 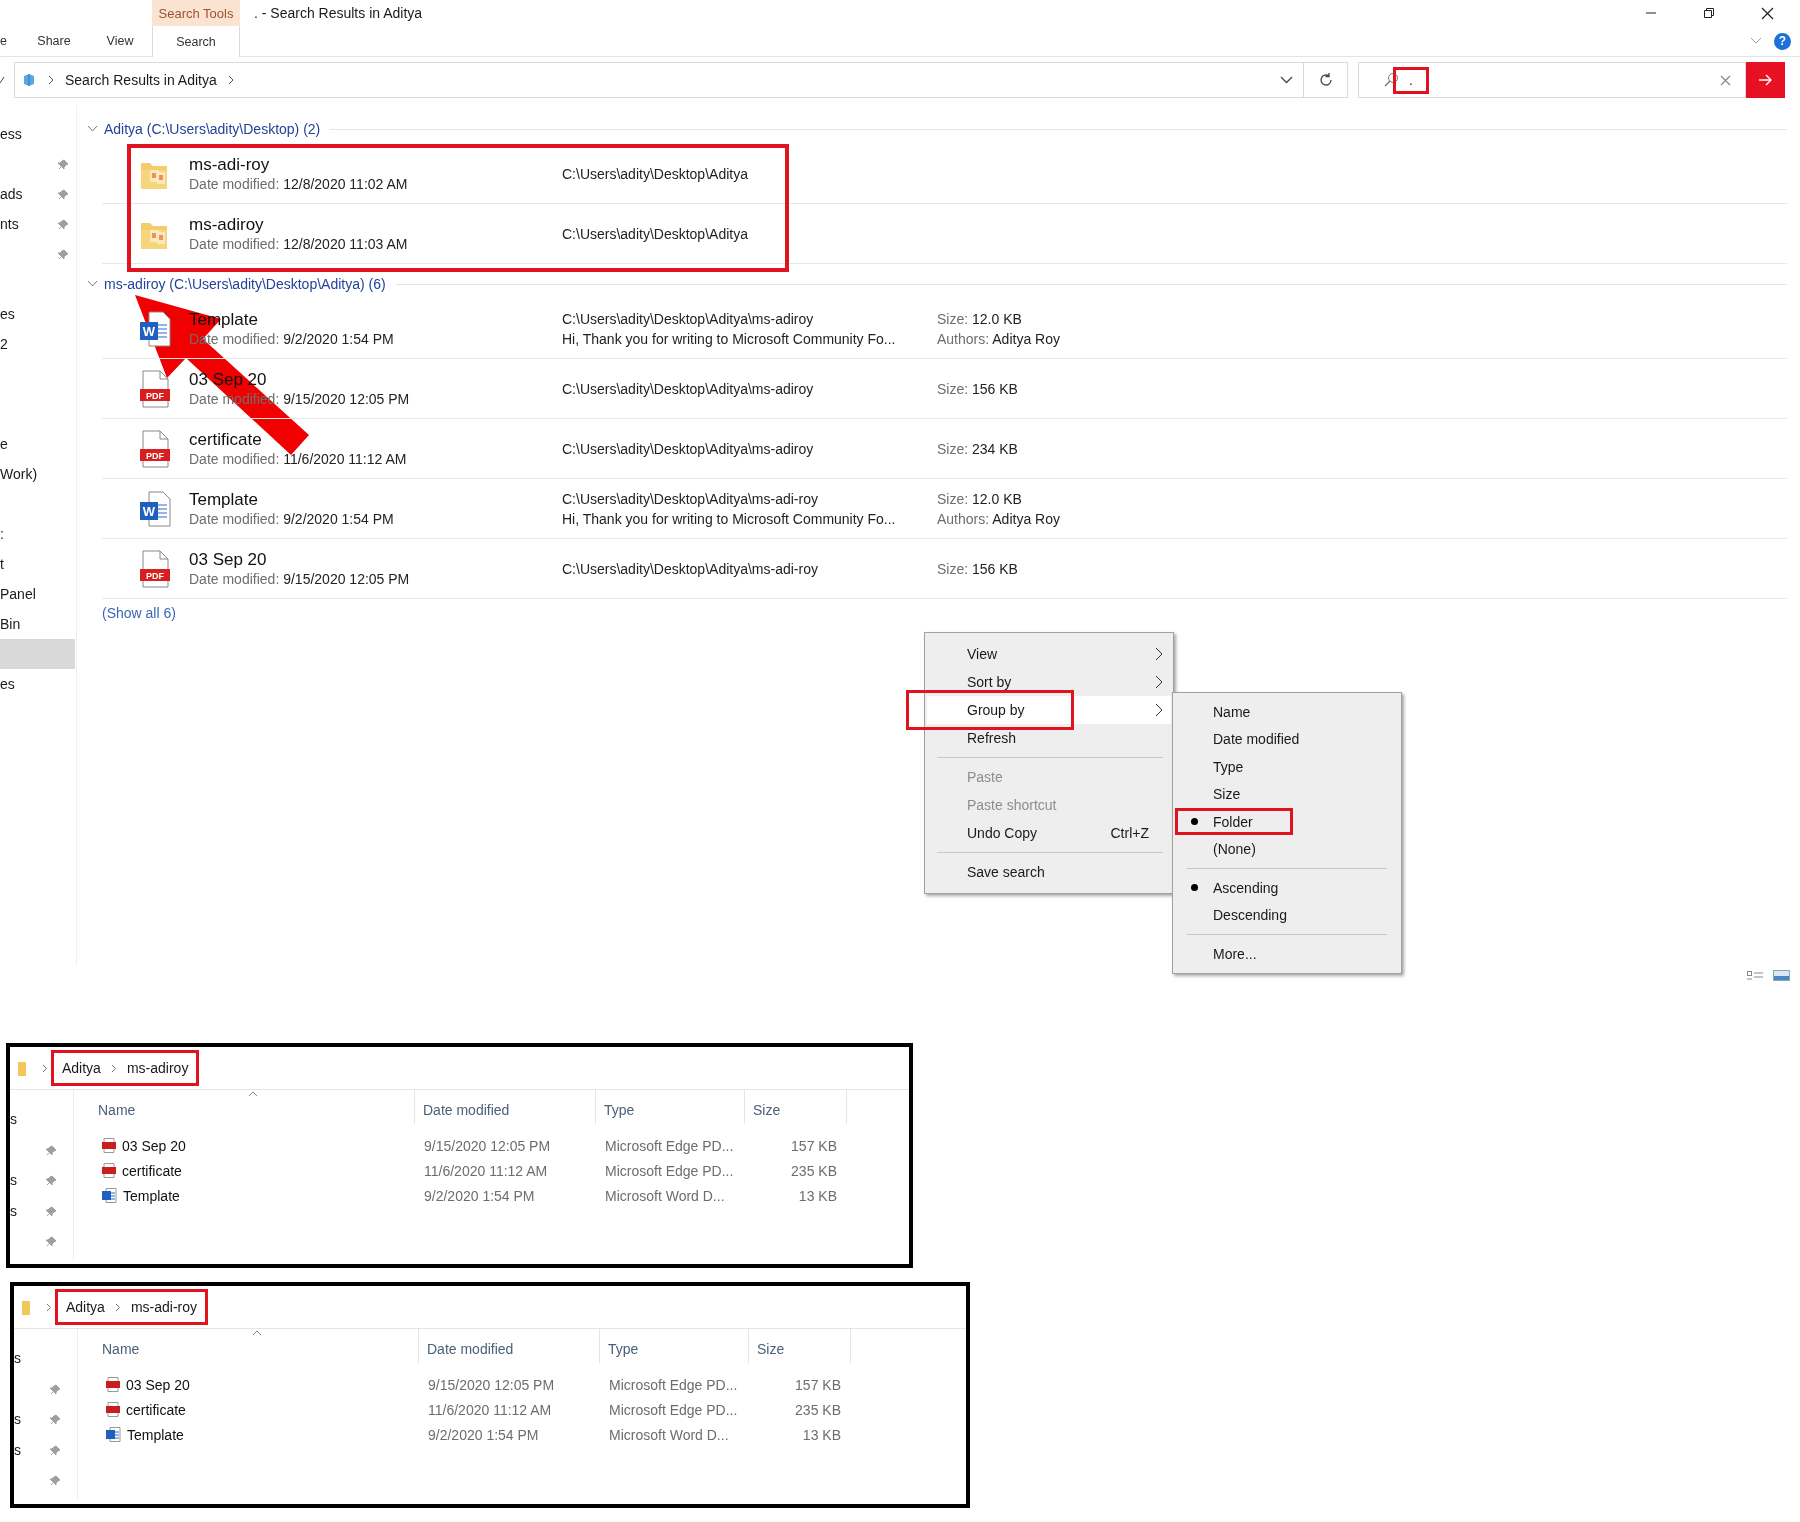 What do you see at coordinates (1725, 80) in the screenshot?
I see `clear-icon` at bounding box center [1725, 80].